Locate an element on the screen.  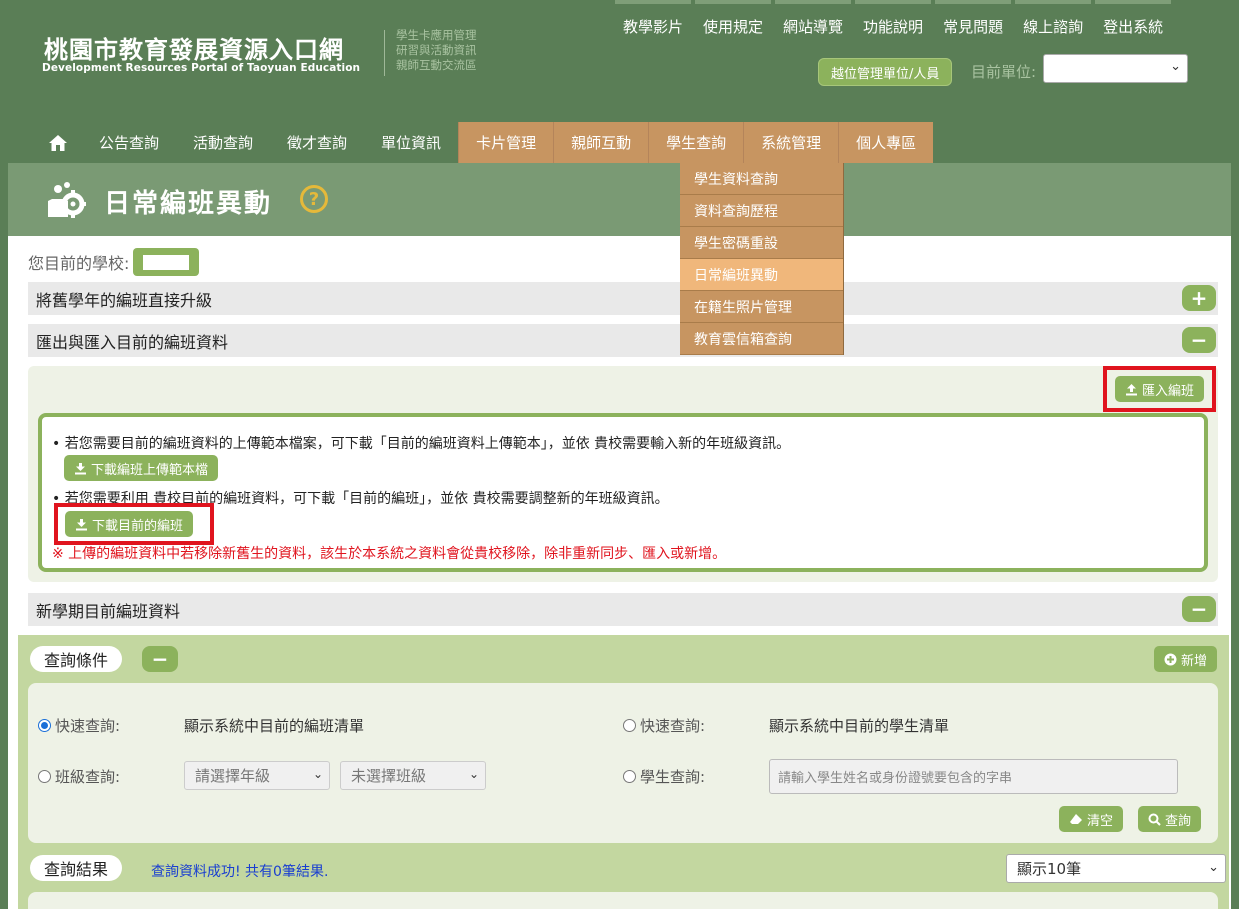
top-link-sitemap: 網站導覽 is located at coordinates (813, 25).